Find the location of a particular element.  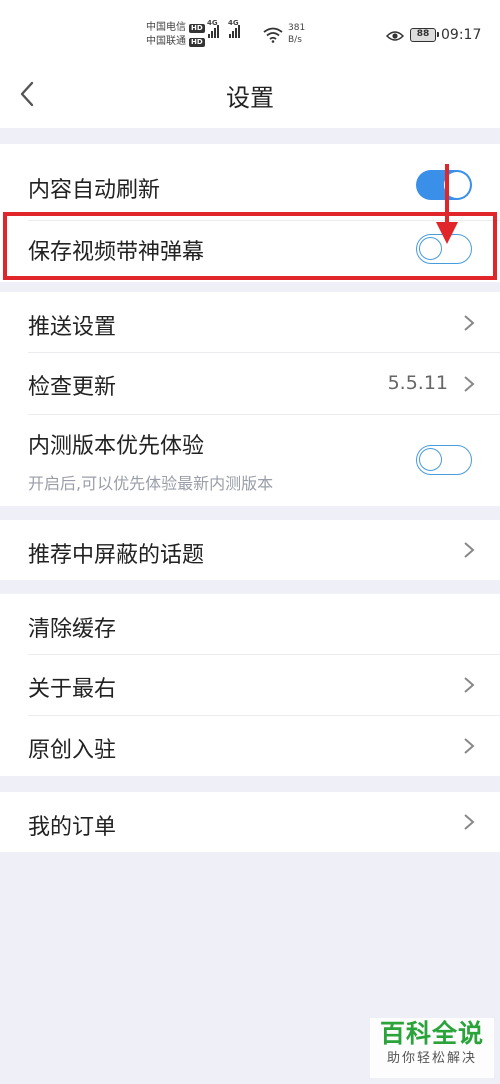

setting-label: 推送设置 is located at coordinates (72, 327).